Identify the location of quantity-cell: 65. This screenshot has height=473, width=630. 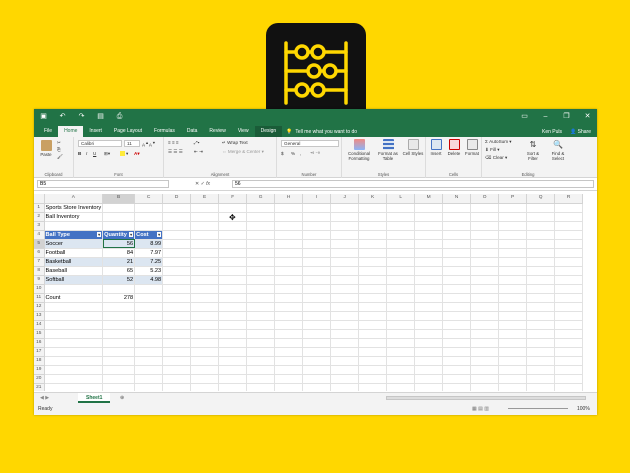
(119, 271).